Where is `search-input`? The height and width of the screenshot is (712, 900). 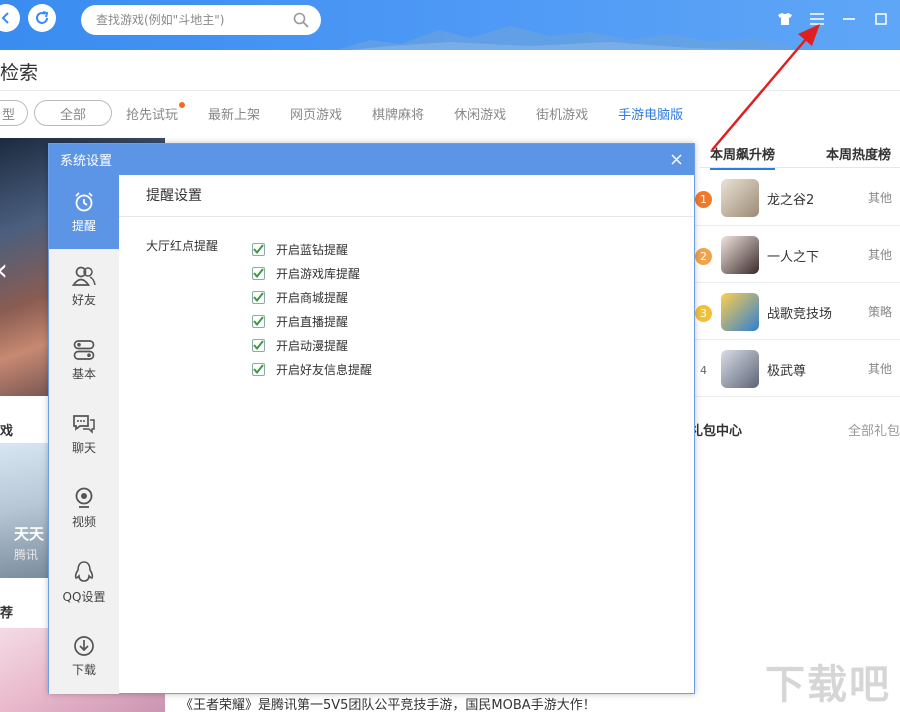 search-input is located at coordinates (194, 20).